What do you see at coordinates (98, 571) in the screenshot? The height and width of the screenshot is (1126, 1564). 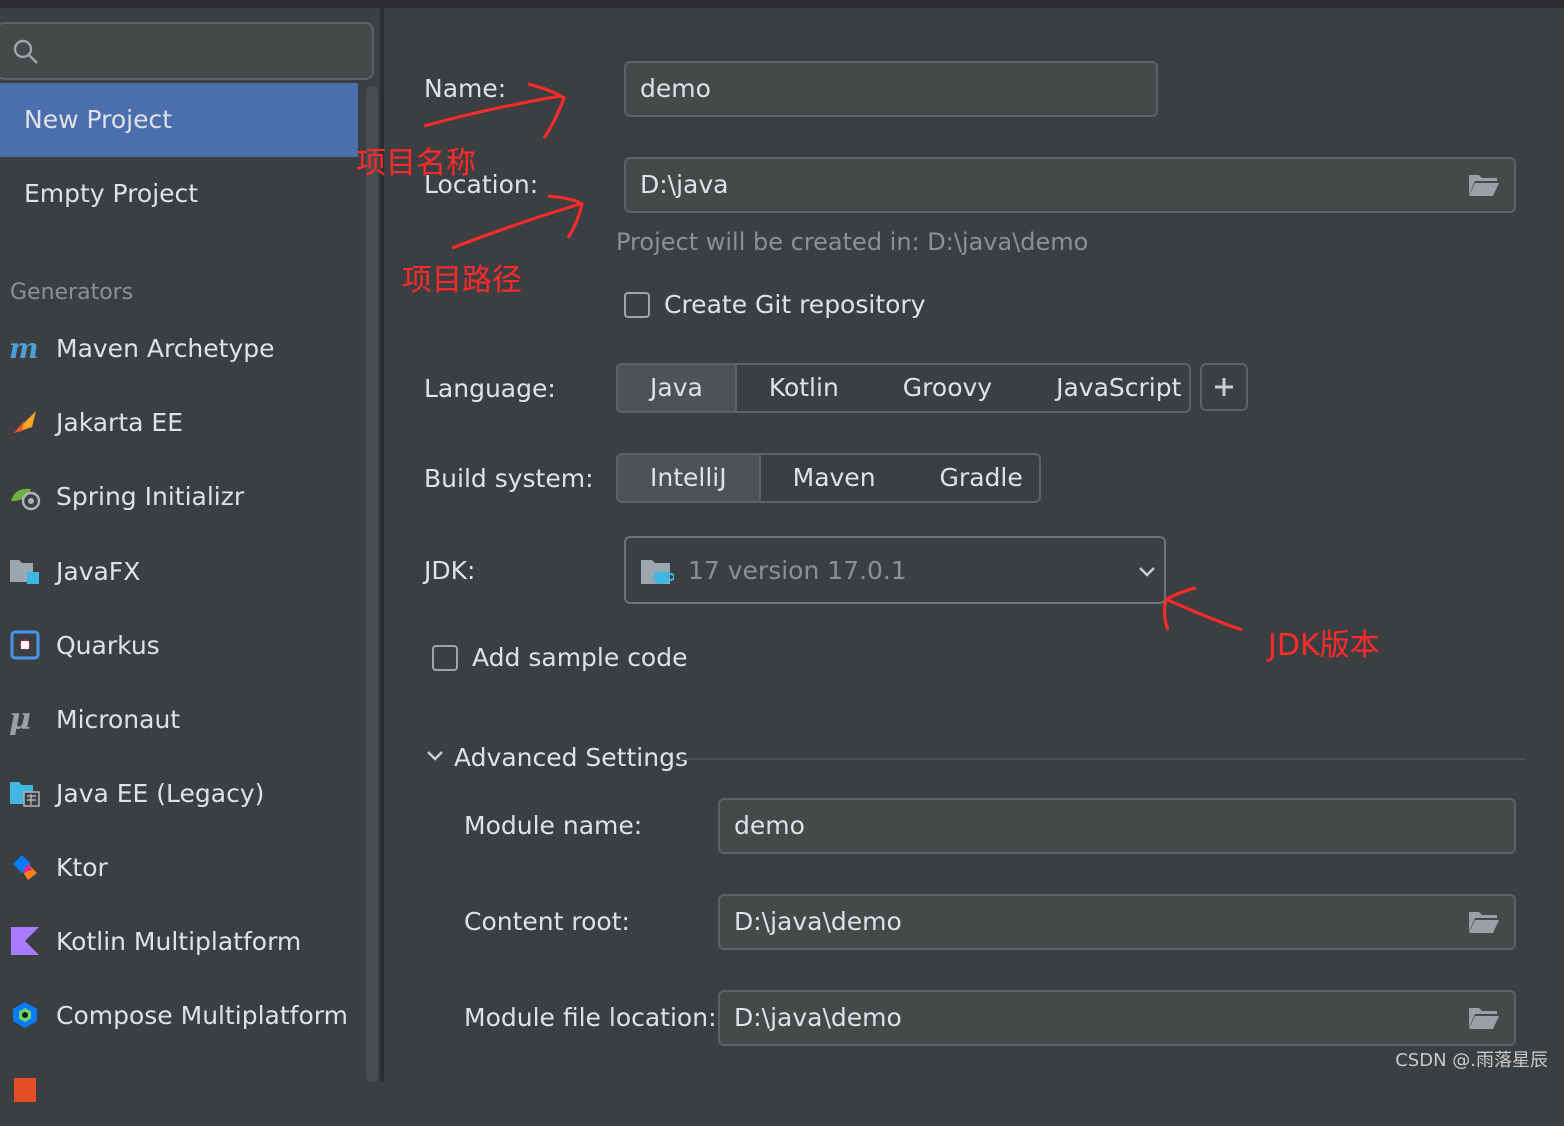 I see `generator-label: JavaFX` at bounding box center [98, 571].